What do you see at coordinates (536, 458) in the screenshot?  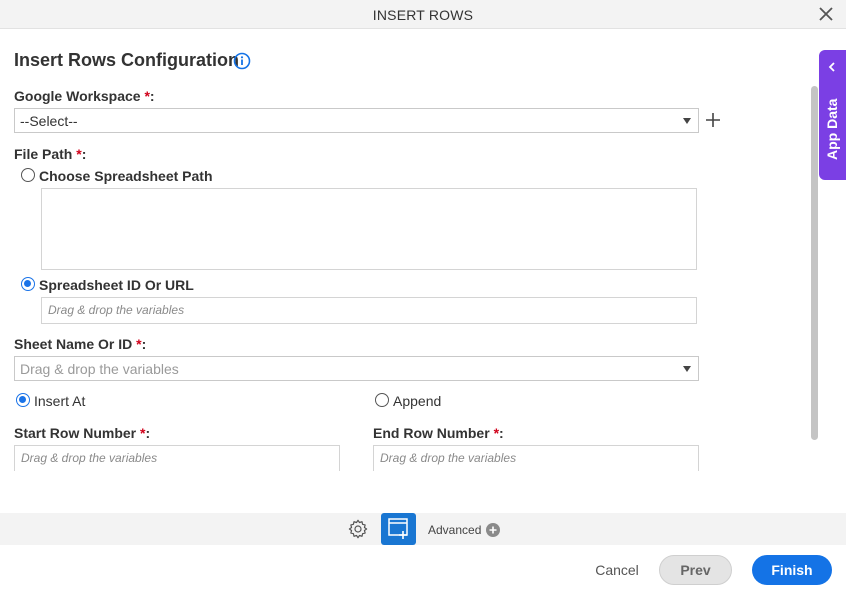 I see `end-row-input: Drag & drop the variables` at bounding box center [536, 458].